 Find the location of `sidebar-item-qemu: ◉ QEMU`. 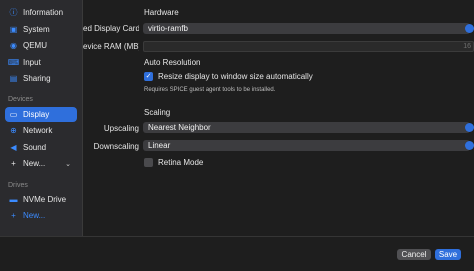

sidebar-item-qemu: ◉ QEMU is located at coordinates (41, 45).